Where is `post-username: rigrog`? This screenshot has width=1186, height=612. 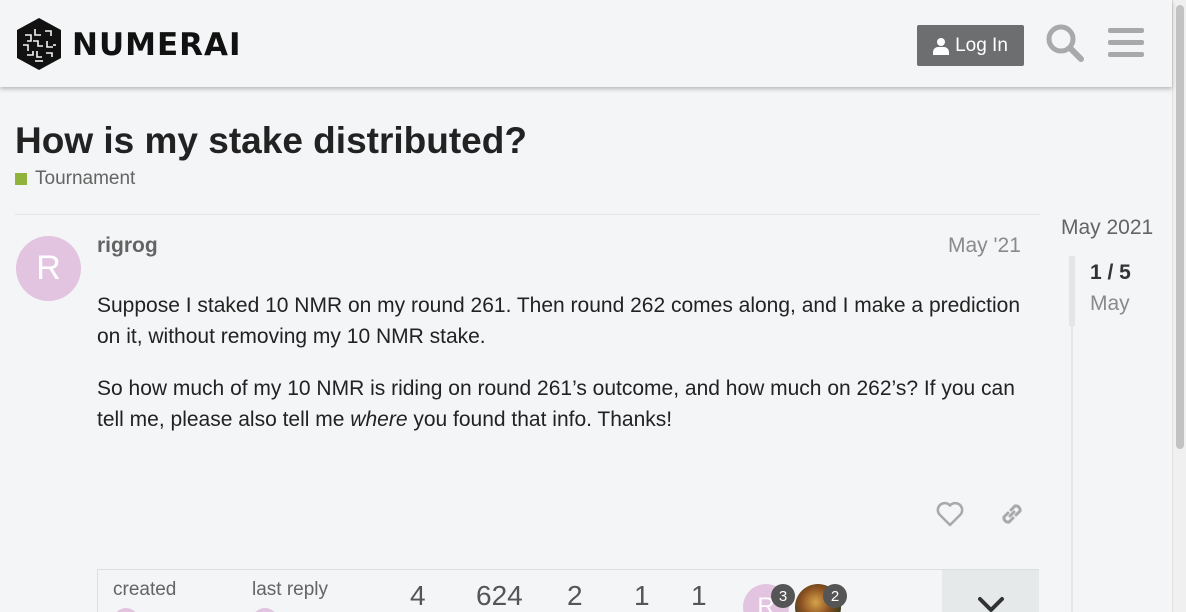
post-username: rigrog is located at coordinates (127, 246).